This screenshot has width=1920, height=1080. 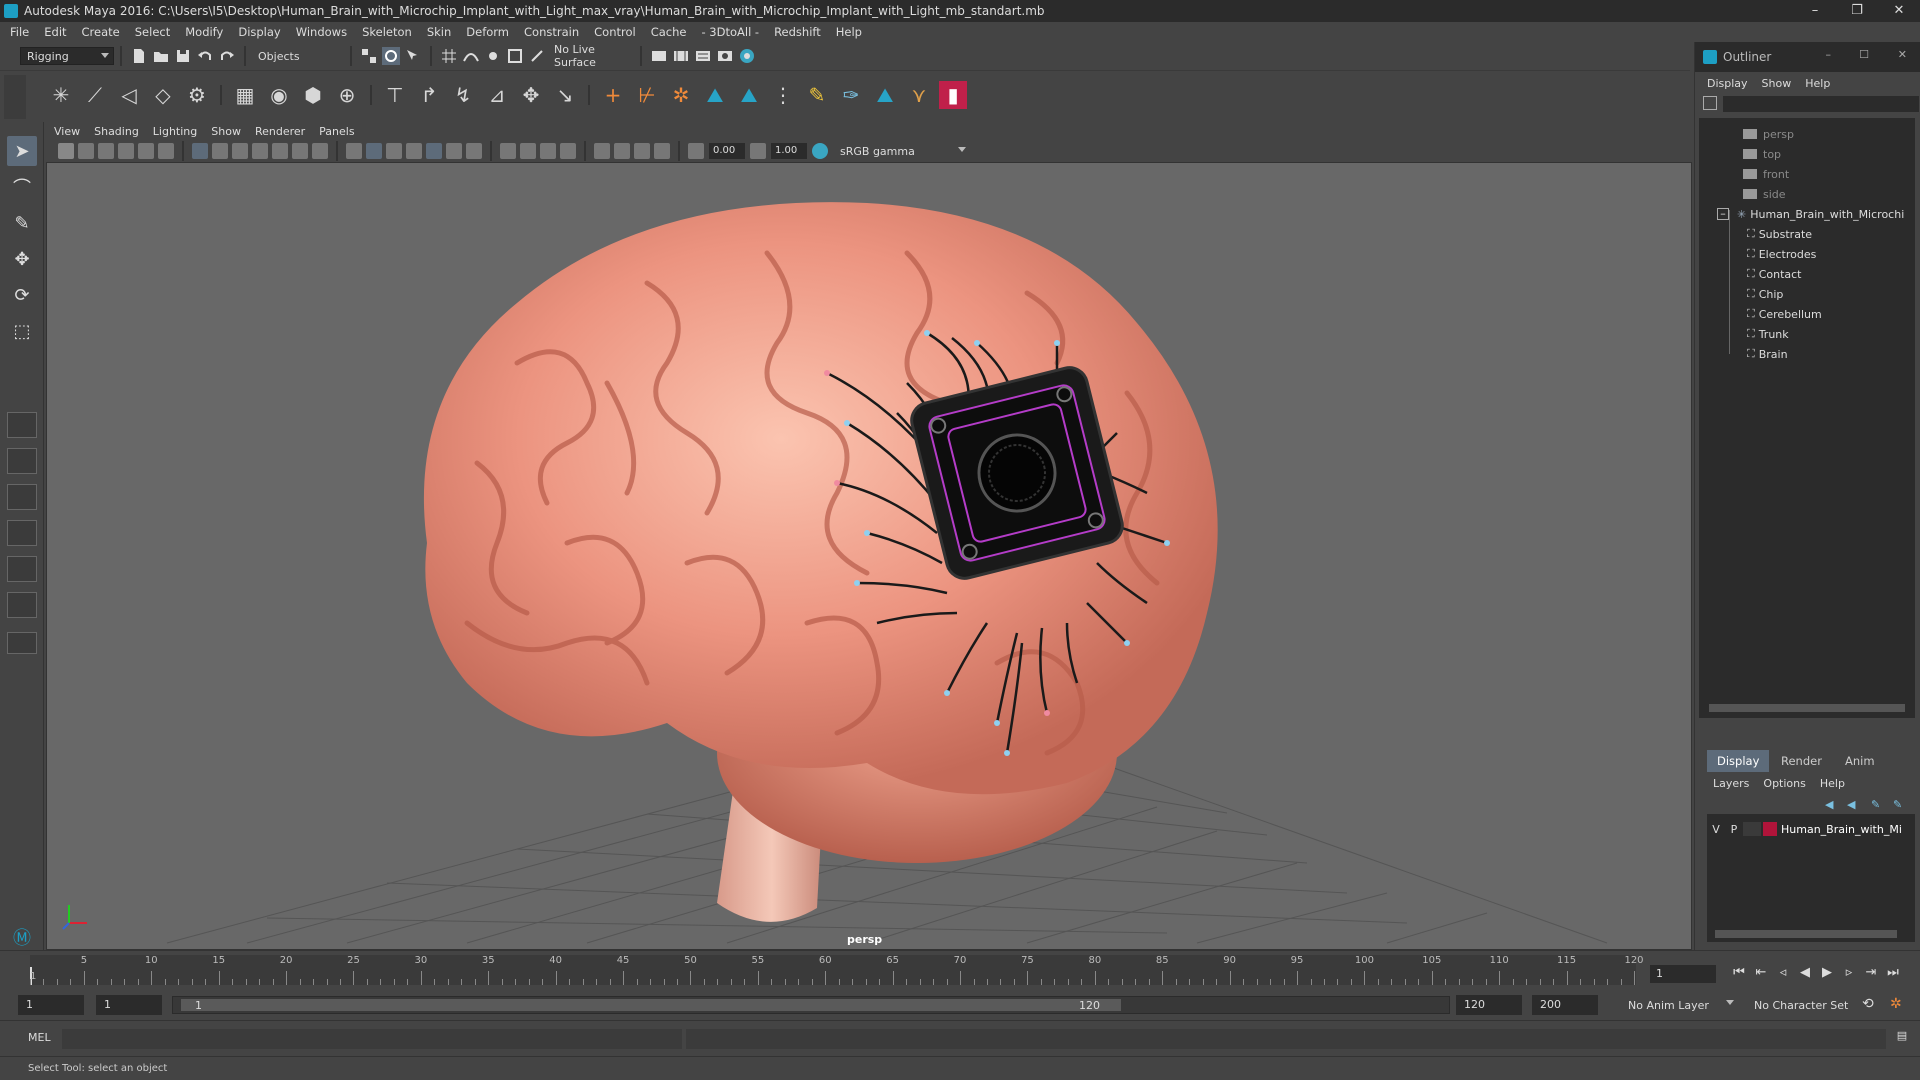 I want to click on step-back-key-icon: ⇤, so click(x=1761, y=973).